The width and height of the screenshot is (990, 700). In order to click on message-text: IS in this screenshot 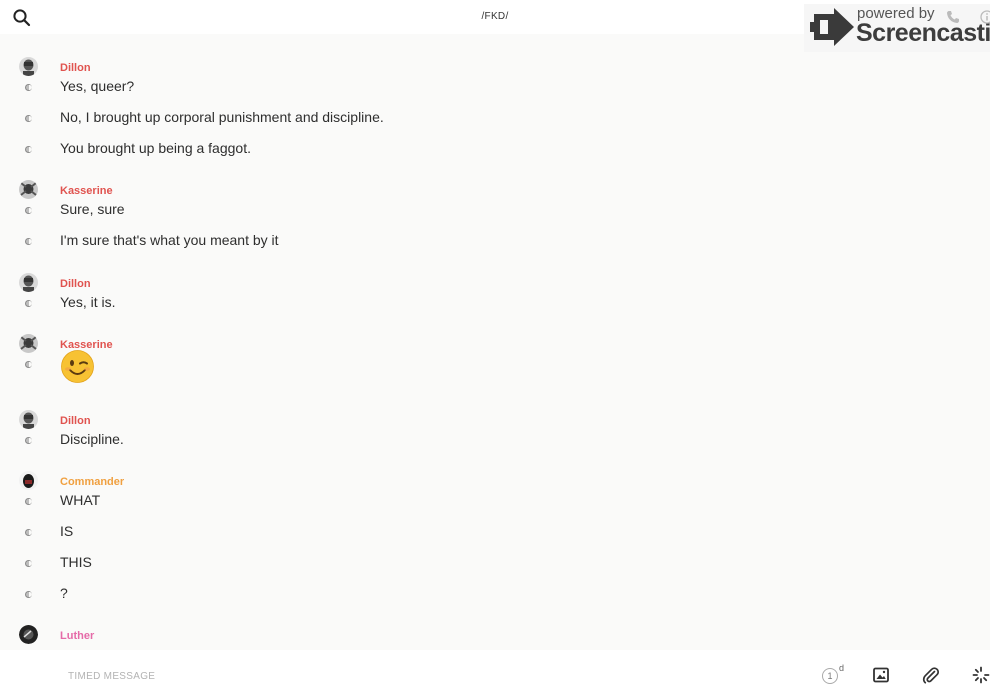, I will do `click(67, 531)`.